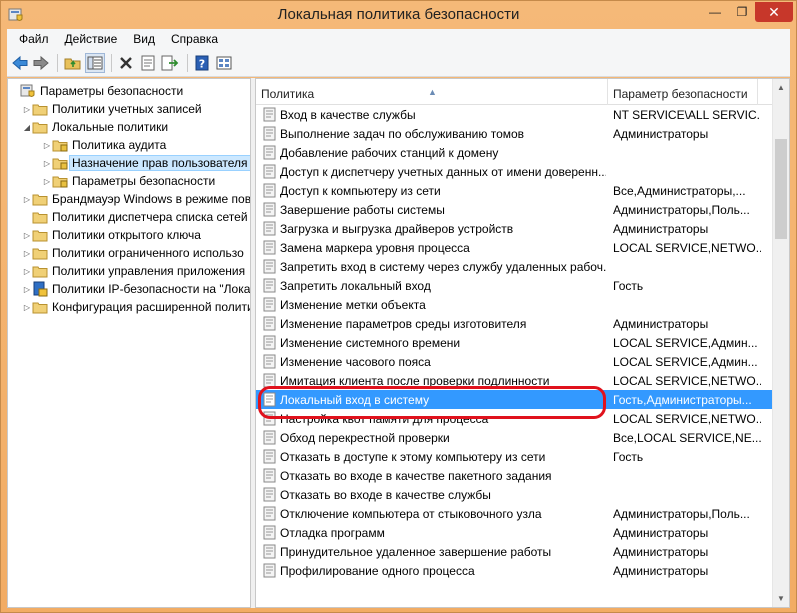 This screenshot has height=613, width=797. Describe the element at coordinates (780, 343) in the screenshot. I see `vertical-scrollbar: ▲ ▼` at that location.